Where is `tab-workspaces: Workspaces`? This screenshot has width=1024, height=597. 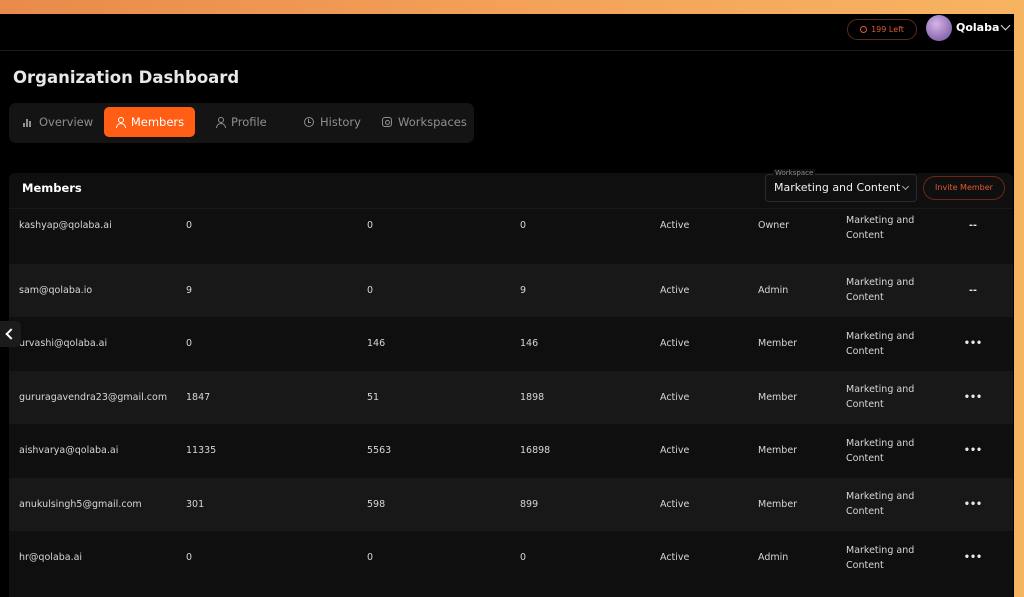 tab-workspaces: Workspaces is located at coordinates (424, 122).